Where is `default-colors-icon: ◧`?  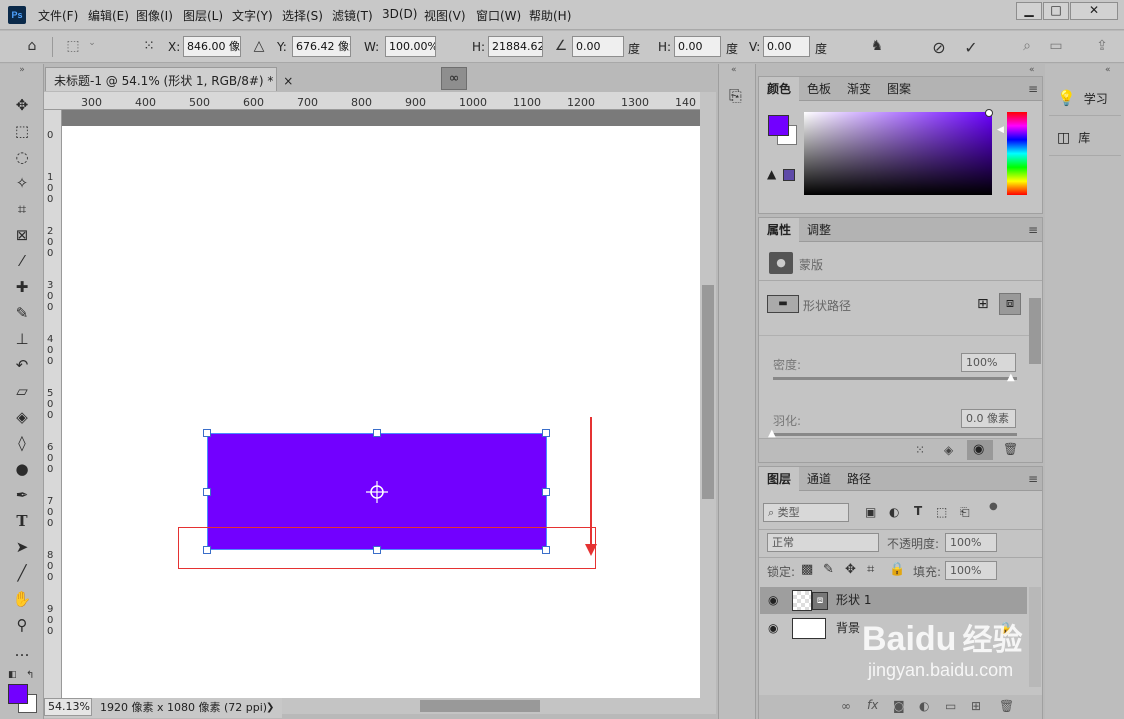 default-colors-icon: ◧ is located at coordinates (12, 675).